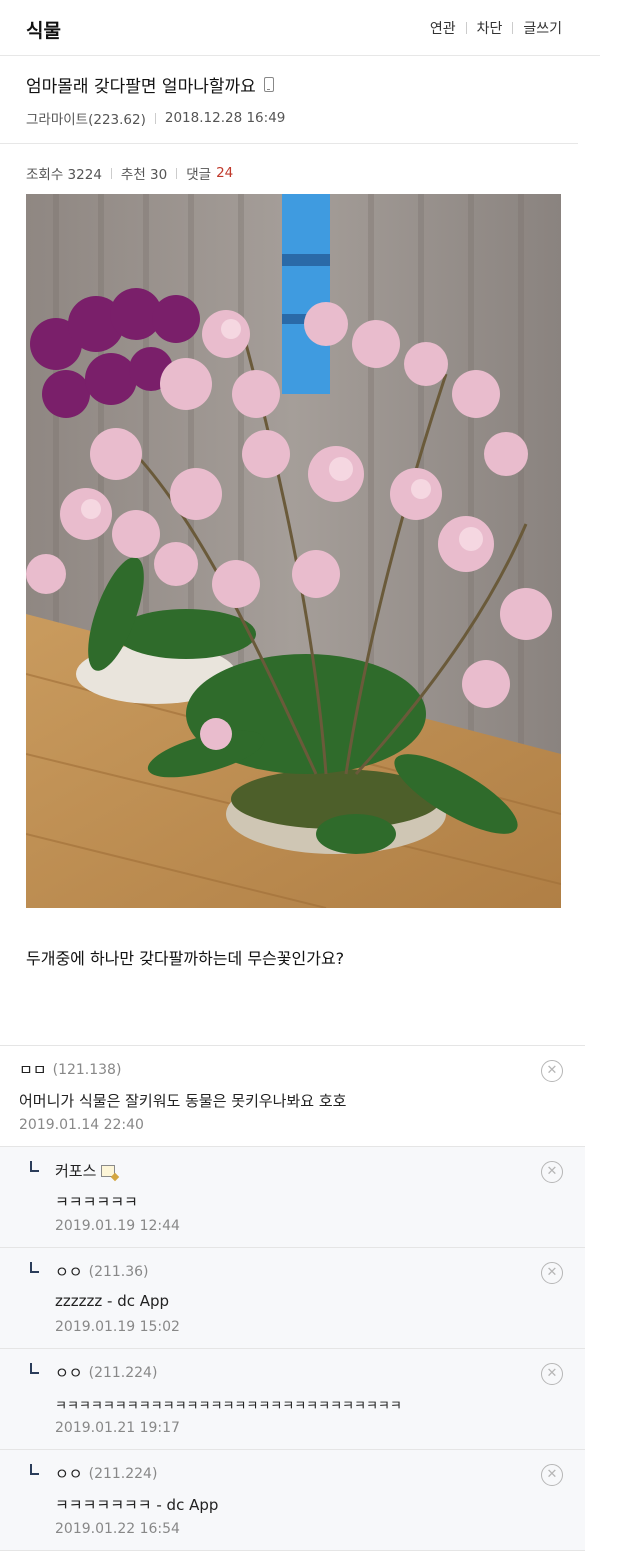 Image resolution: width=623 pixels, height=1555 pixels. I want to click on comment-author: ㅇㅇ (211.36), so click(102, 1271).